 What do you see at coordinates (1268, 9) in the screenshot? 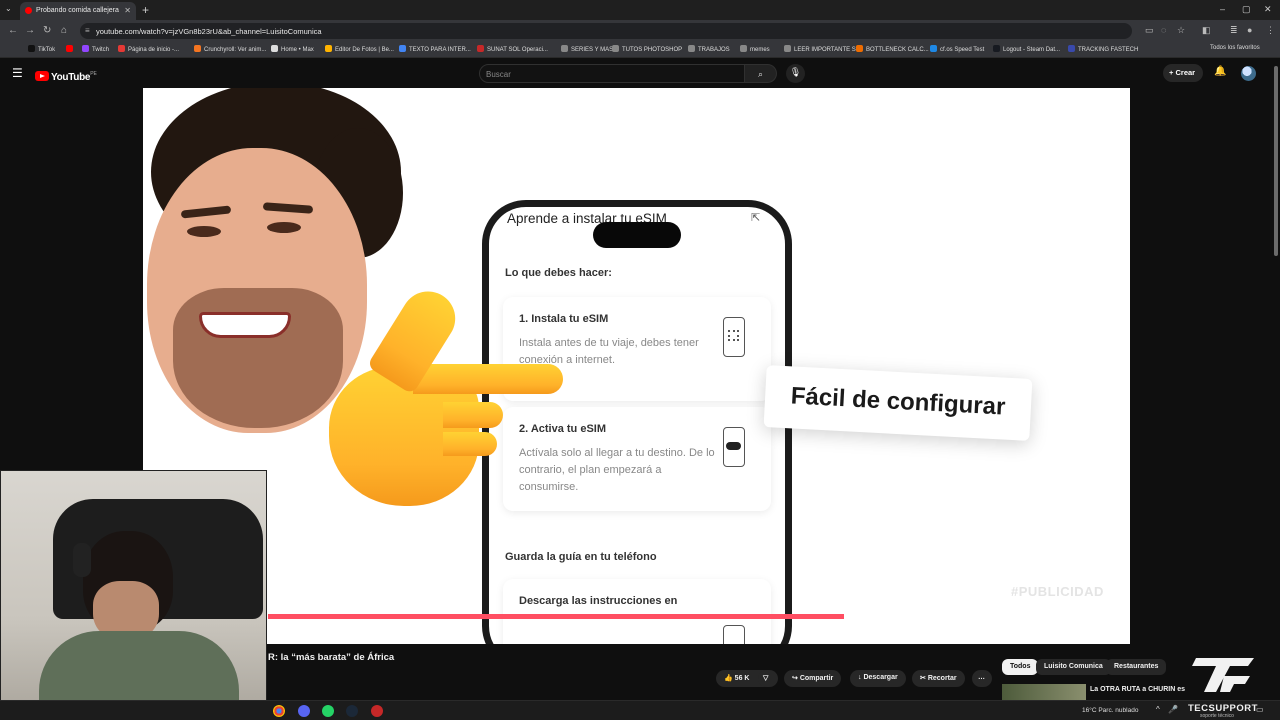
I see `window-close-icon: ✕` at bounding box center [1268, 9].